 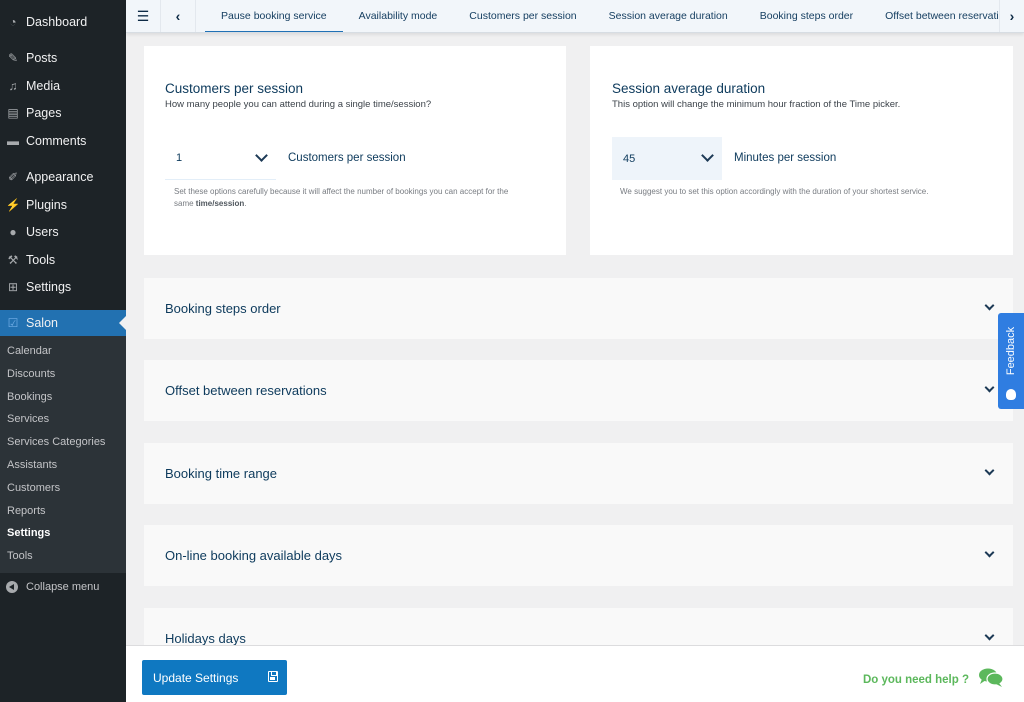 What do you see at coordinates (234, 88) in the screenshot?
I see `card-title: Customers per session` at bounding box center [234, 88].